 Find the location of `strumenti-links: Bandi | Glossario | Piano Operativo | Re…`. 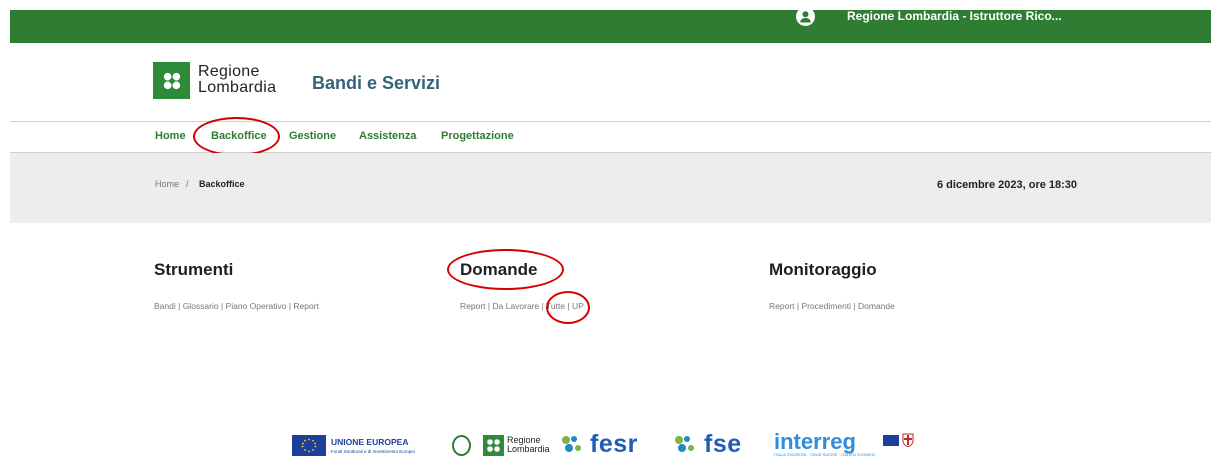

strumenti-links: Bandi | Glossario | Piano Operativo | Re… is located at coordinates (236, 306).